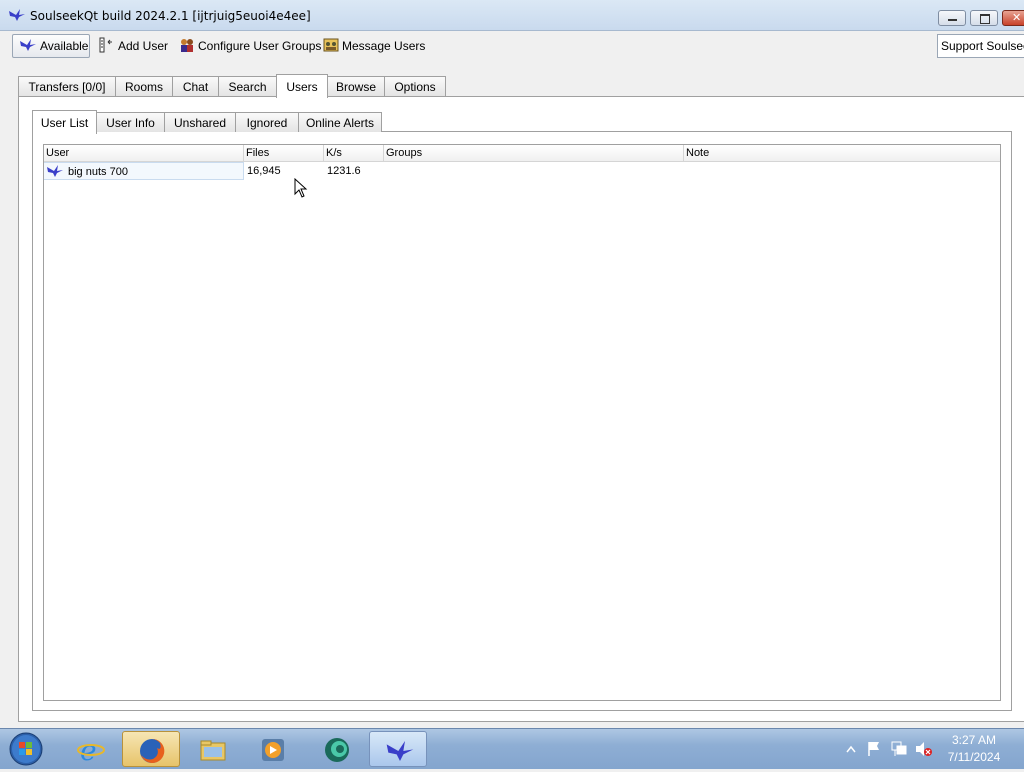 The image size is (1024, 772). I want to click on support-soulseek-button: Support Soulseek, so click(980, 46).